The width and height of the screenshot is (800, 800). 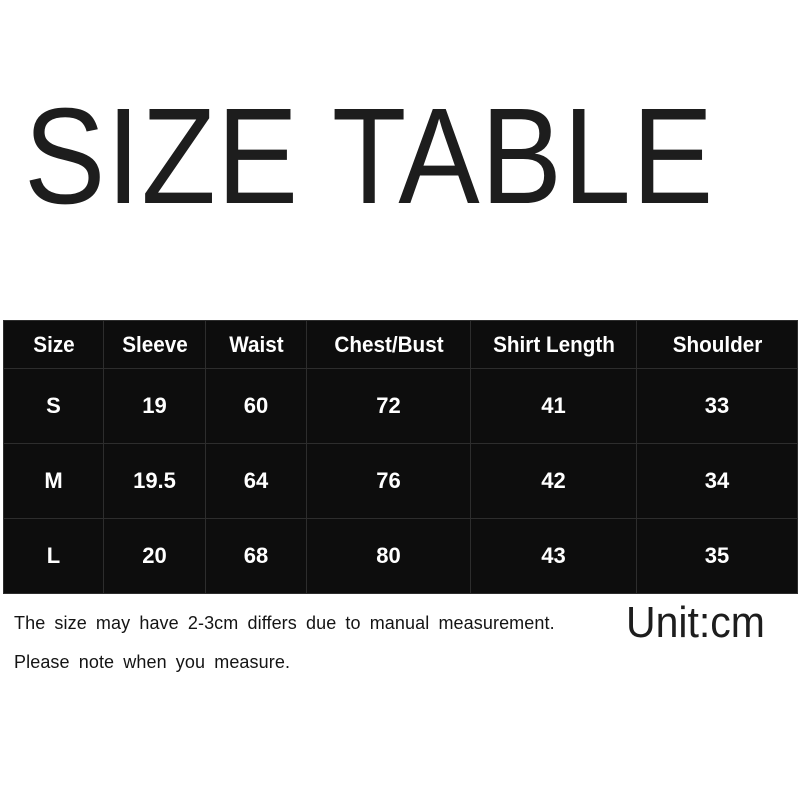 What do you see at coordinates (388, 406) in the screenshot?
I see `cell-chest-bust: 72` at bounding box center [388, 406].